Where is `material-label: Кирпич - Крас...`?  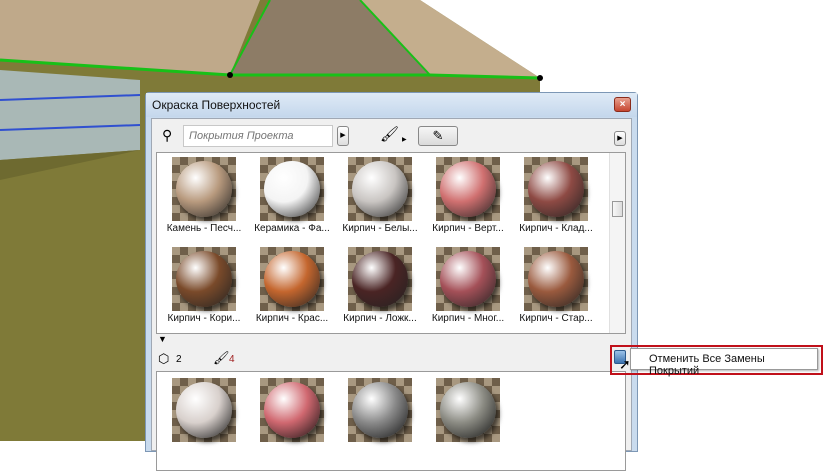 material-label: Кирпич - Крас... is located at coordinates (292, 318).